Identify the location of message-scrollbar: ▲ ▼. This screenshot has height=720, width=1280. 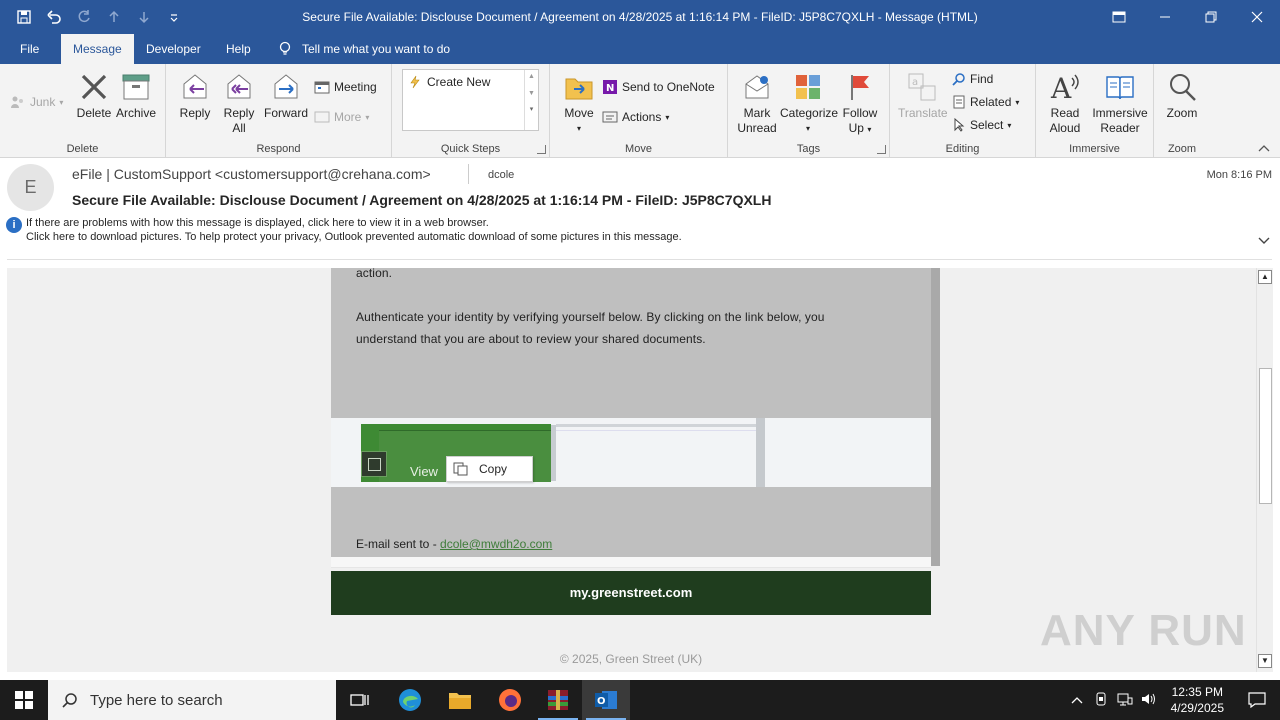
(1264, 470).